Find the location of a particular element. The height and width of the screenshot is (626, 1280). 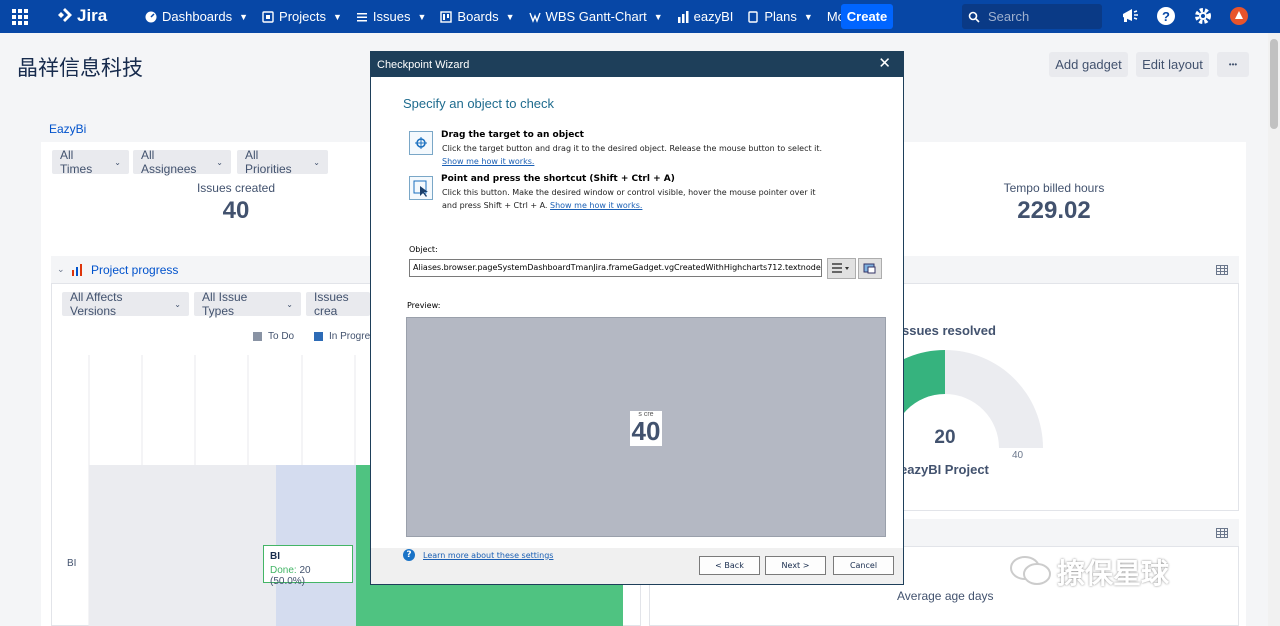

show-me-link-drag: Show me how it works. is located at coordinates (488, 161).